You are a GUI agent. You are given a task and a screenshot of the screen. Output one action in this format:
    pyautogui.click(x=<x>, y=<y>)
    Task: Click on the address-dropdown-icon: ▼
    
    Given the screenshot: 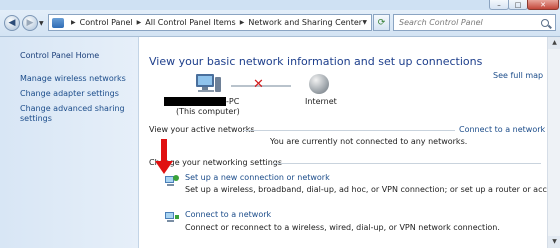 What is the action you would take?
    pyautogui.click(x=364, y=22)
    